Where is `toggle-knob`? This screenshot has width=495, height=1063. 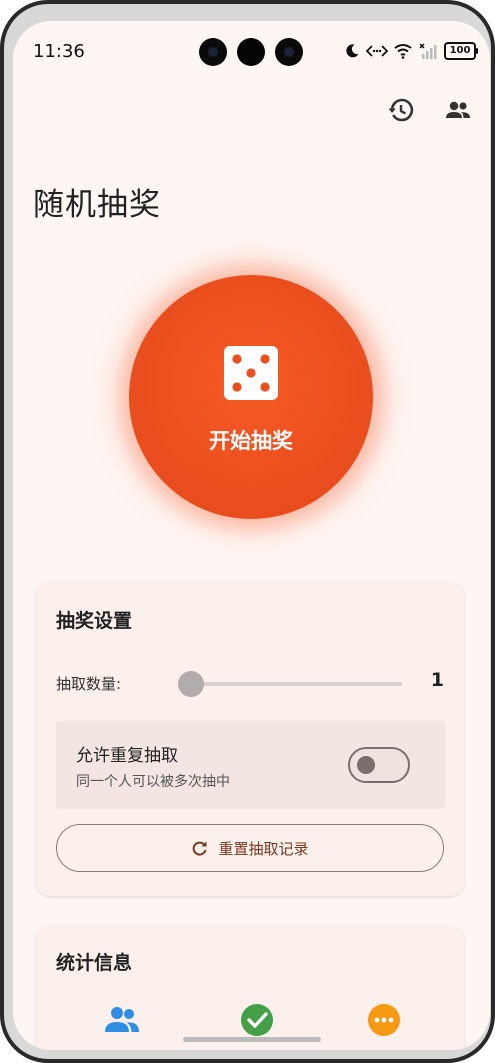
toggle-knob is located at coordinates (366, 765).